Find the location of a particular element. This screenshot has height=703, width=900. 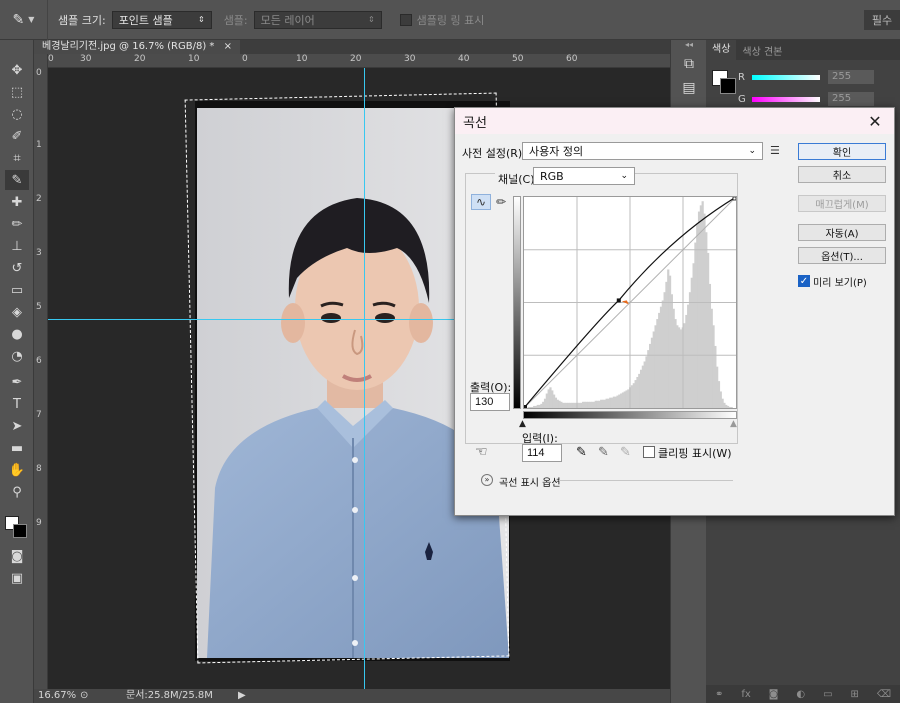

paint-bucket-tool-icon: ◈ is located at coordinates (17, 312).